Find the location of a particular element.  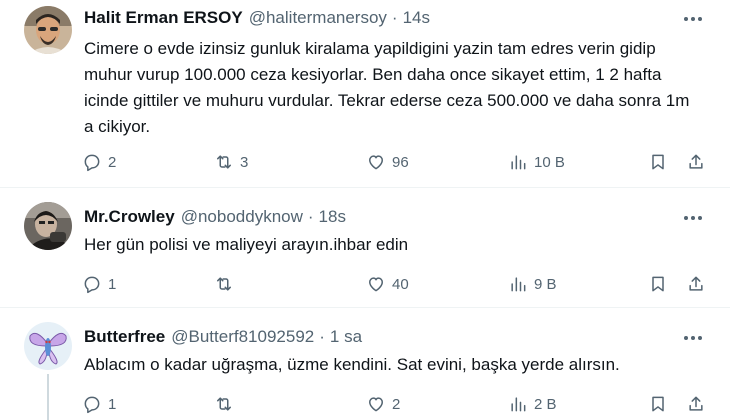

user-handle: @halitermanersoy is located at coordinates (318, 18).